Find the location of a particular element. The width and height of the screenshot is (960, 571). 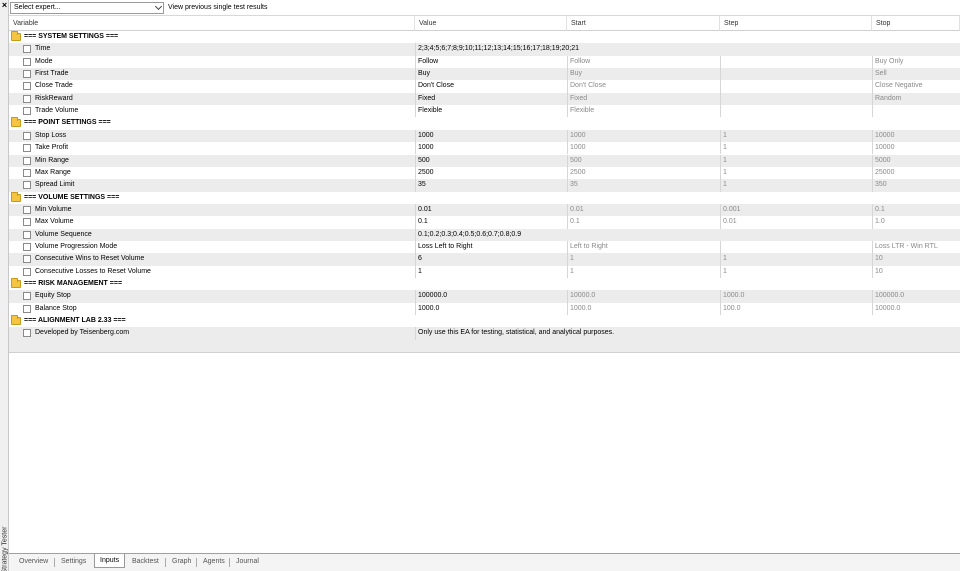

tab-agents: Agents is located at coordinates (214, 562).